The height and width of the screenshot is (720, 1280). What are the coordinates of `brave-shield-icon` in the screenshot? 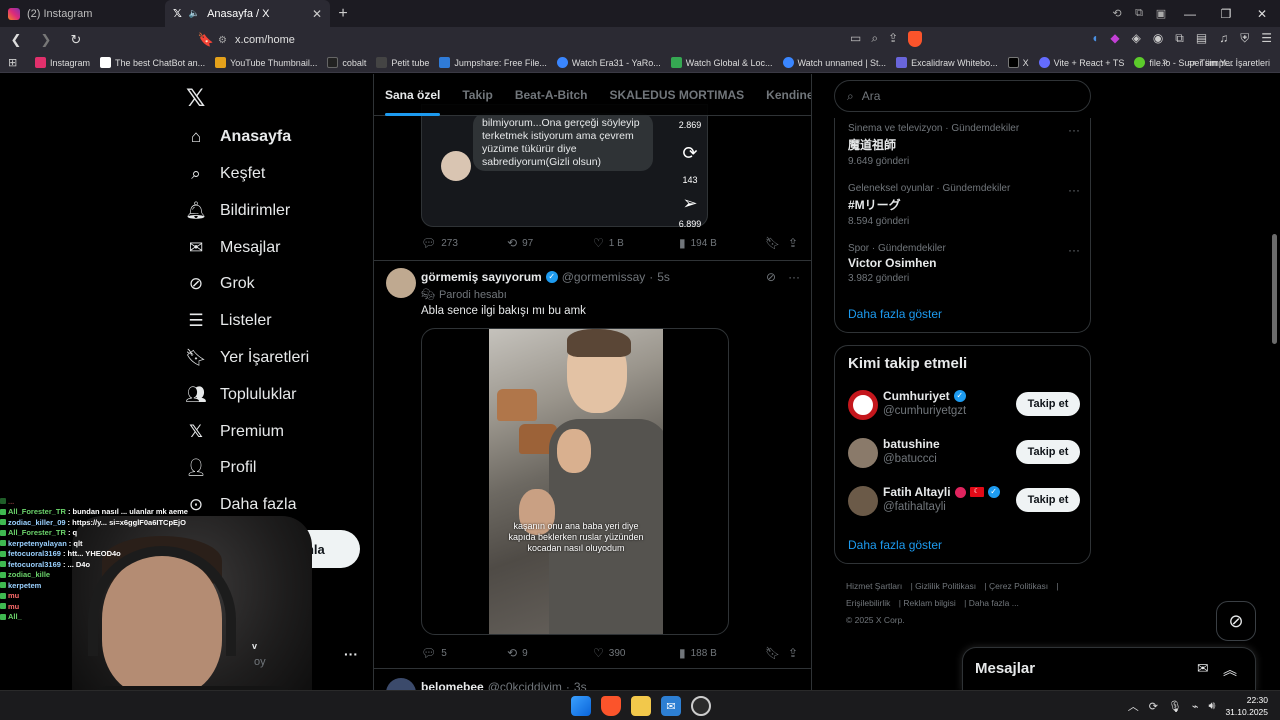 It's located at (915, 39).